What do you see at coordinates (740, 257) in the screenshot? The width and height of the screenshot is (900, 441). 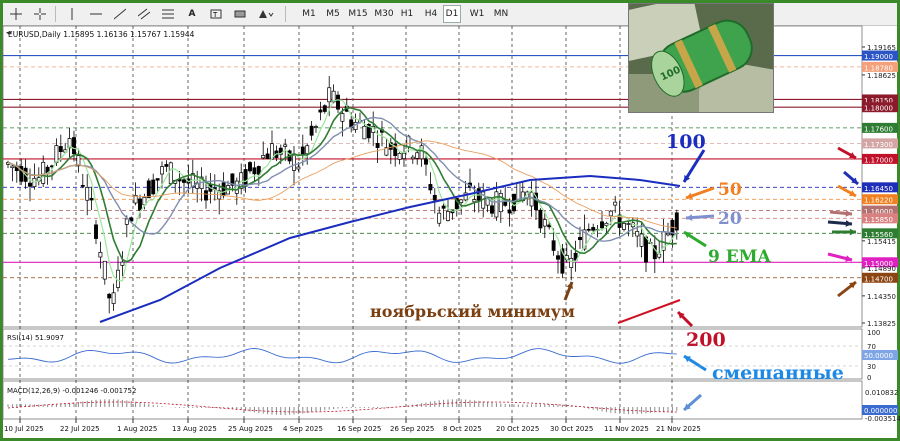 I see `annotation-ema9: 9 EMA` at bounding box center [740, 257].